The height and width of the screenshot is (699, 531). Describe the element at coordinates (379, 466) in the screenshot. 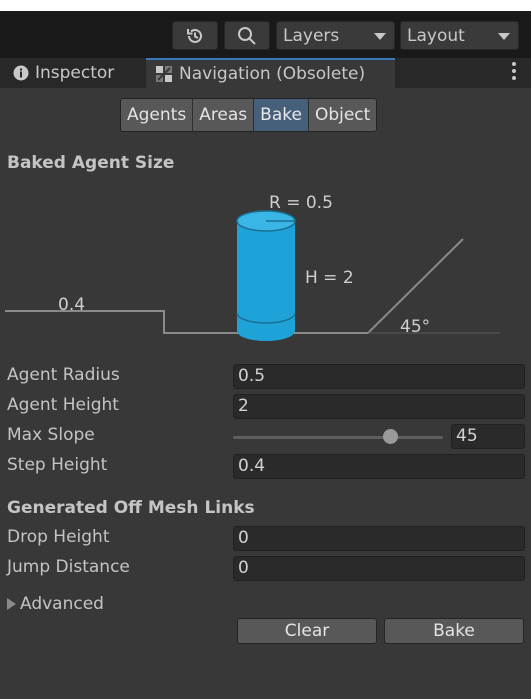

I see `step-height-field: 0.4` at that location.